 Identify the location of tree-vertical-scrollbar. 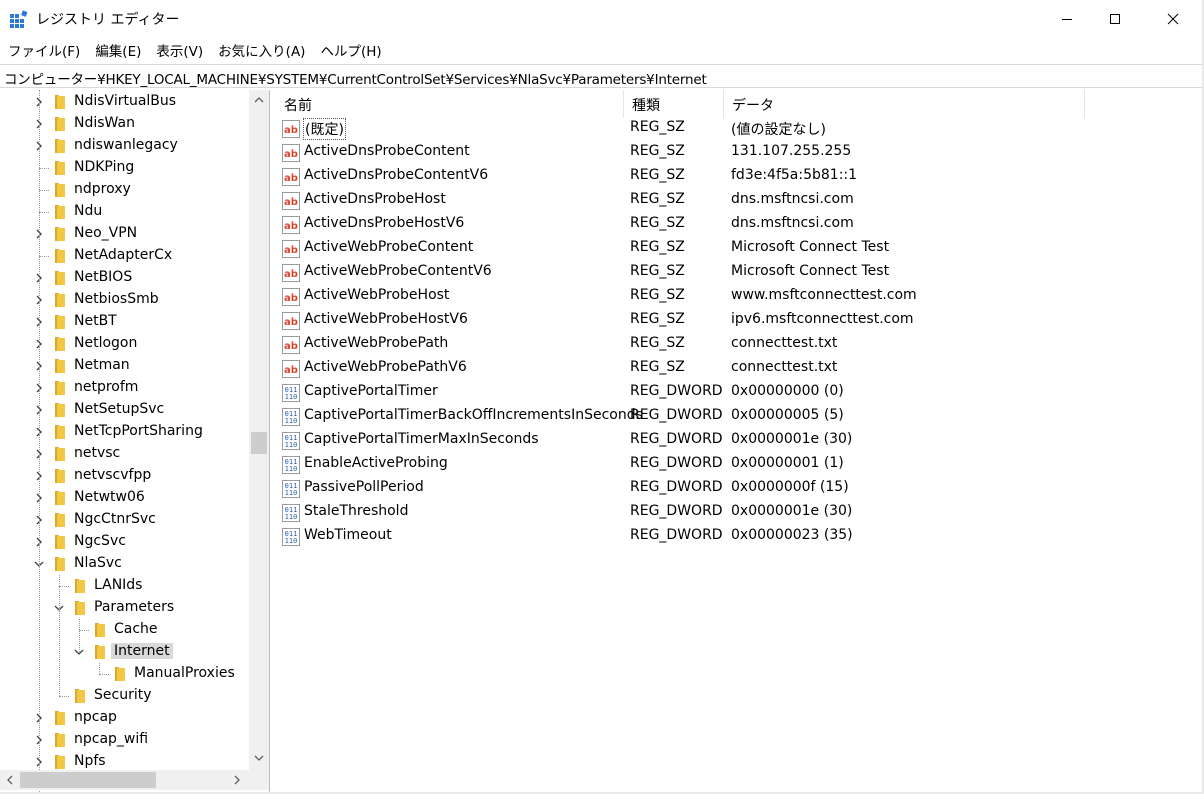
(259, 430).